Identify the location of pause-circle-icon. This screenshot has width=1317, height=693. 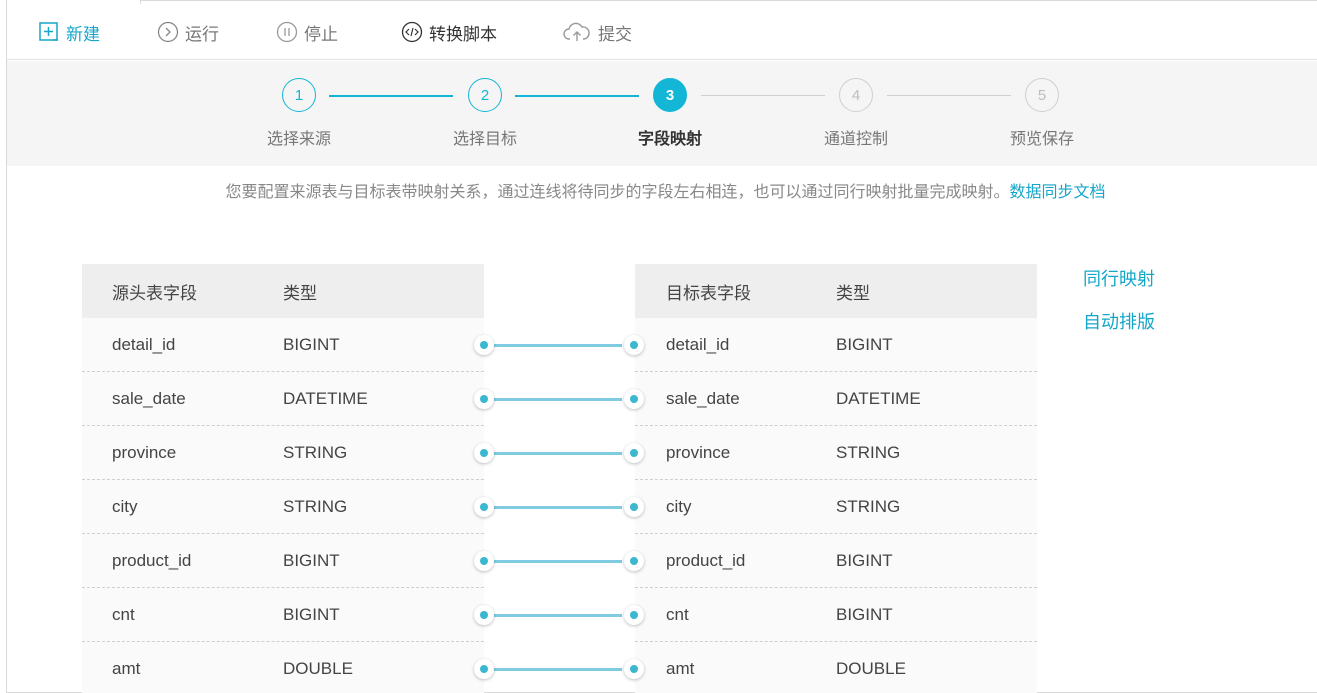
(287, 32).